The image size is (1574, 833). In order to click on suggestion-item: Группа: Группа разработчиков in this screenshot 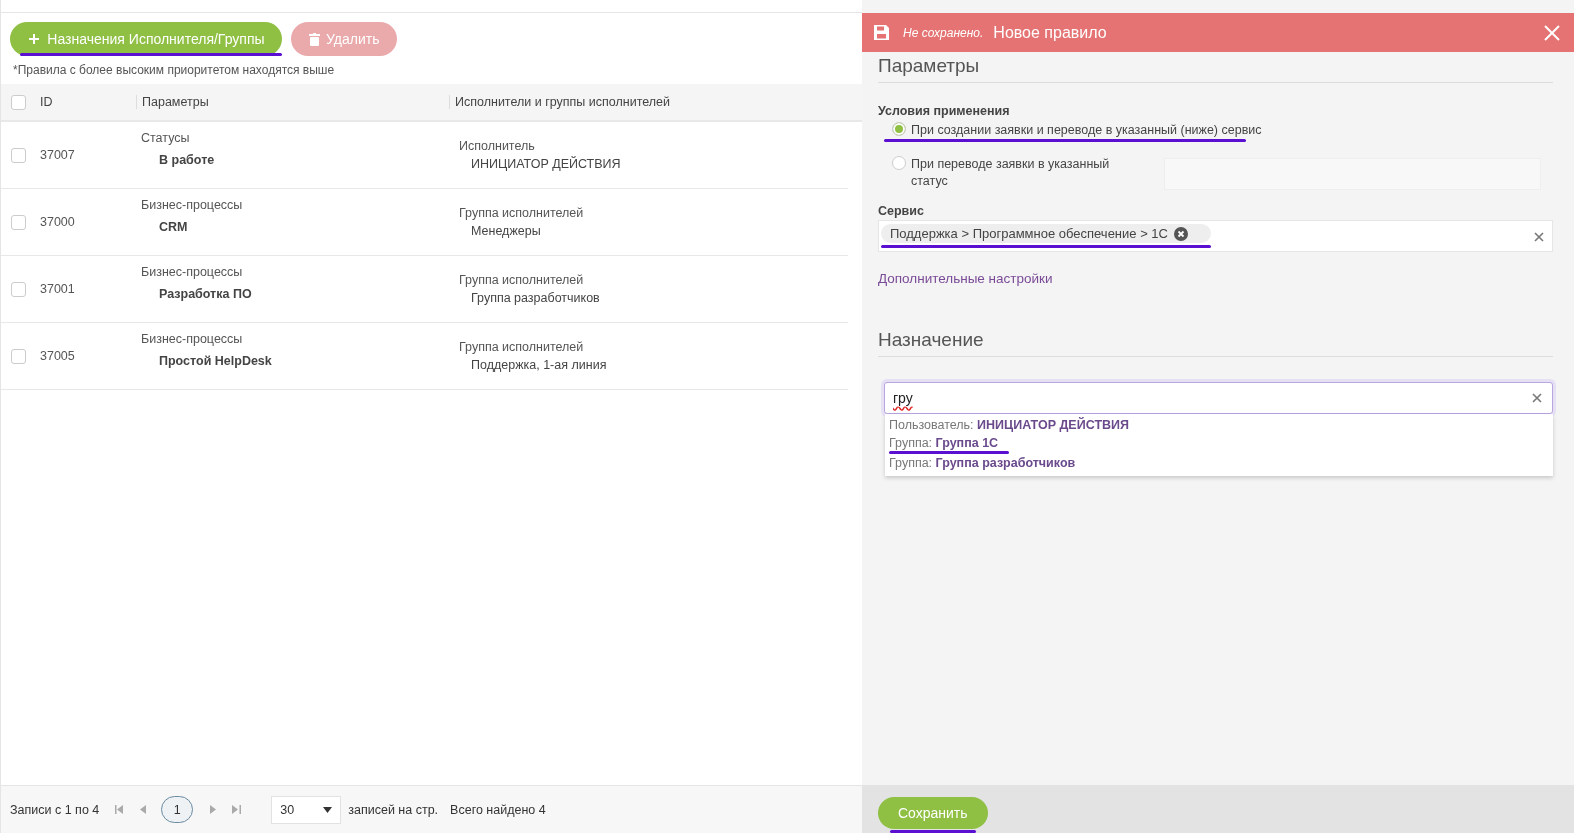, I will do `click(1221, 463)`.